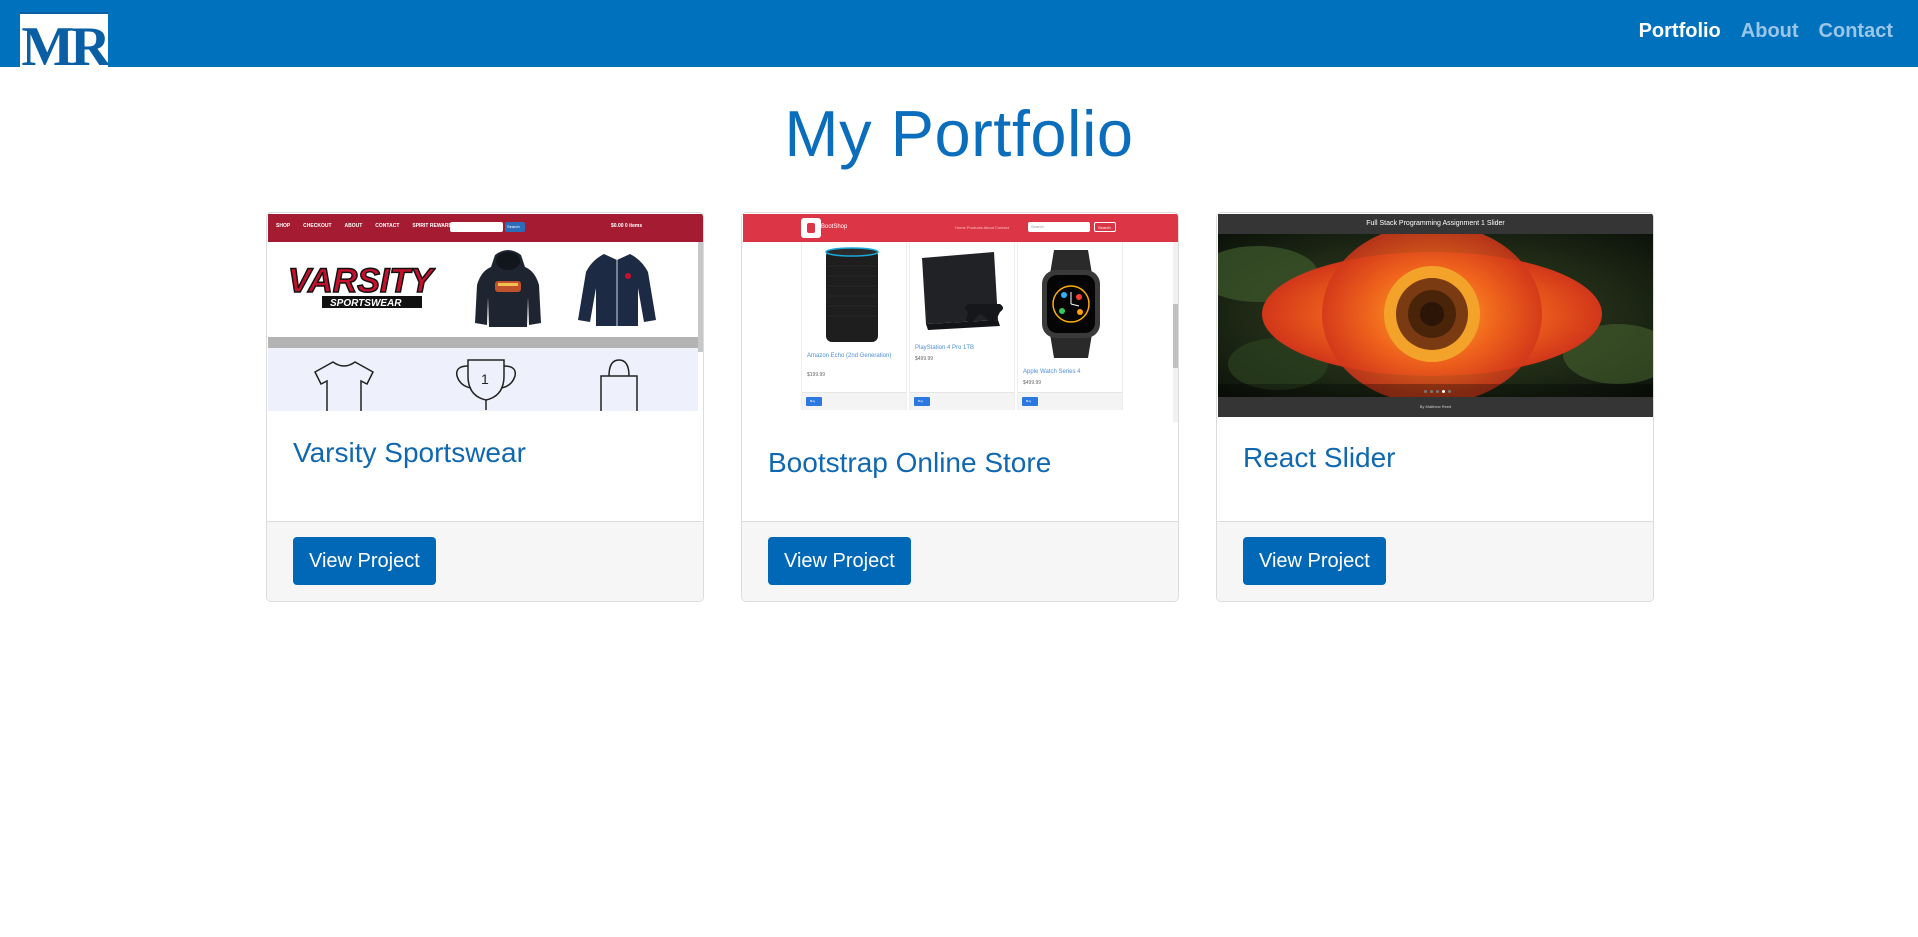 The width and height of the screenshot is (1918, 937). I want to click on thumb-slider-footer: By Matthew Reed, so click(1435, 407).